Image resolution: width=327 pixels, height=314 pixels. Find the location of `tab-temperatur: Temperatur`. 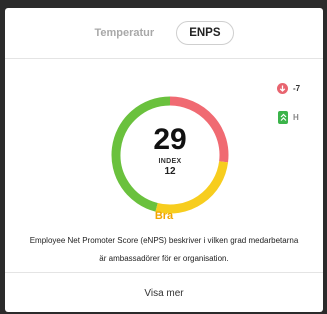

tab-temperatur: Temperatur is located at coordinates (124, 33).